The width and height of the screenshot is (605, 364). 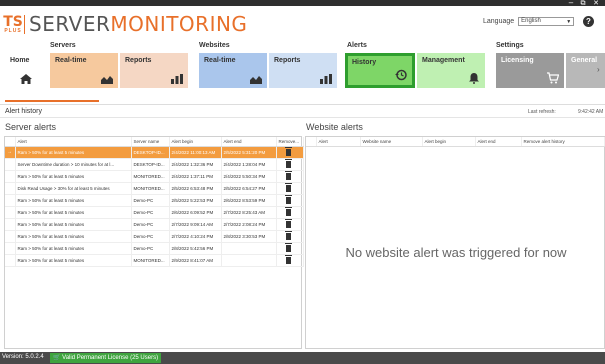 I want to click on cell-begin: 2/6/2022 6:09:52 PM, so click(x=195, y=212).